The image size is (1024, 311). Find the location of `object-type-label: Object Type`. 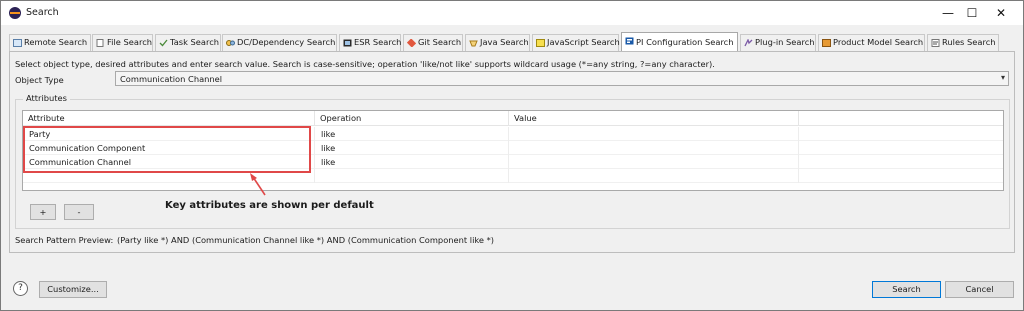

object-type-label: Object Type is located at coordinates (39, 80).